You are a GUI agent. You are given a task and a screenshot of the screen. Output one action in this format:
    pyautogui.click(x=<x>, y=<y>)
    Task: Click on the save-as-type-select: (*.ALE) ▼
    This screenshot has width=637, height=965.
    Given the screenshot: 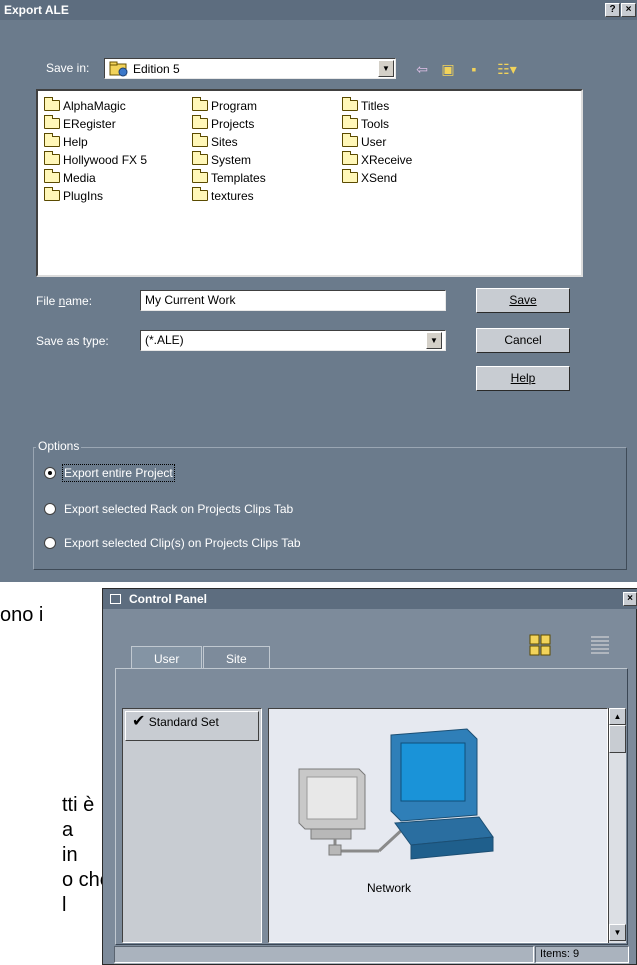 What is the action you would take?
    pyautogui.click(x=293, y=340)
    